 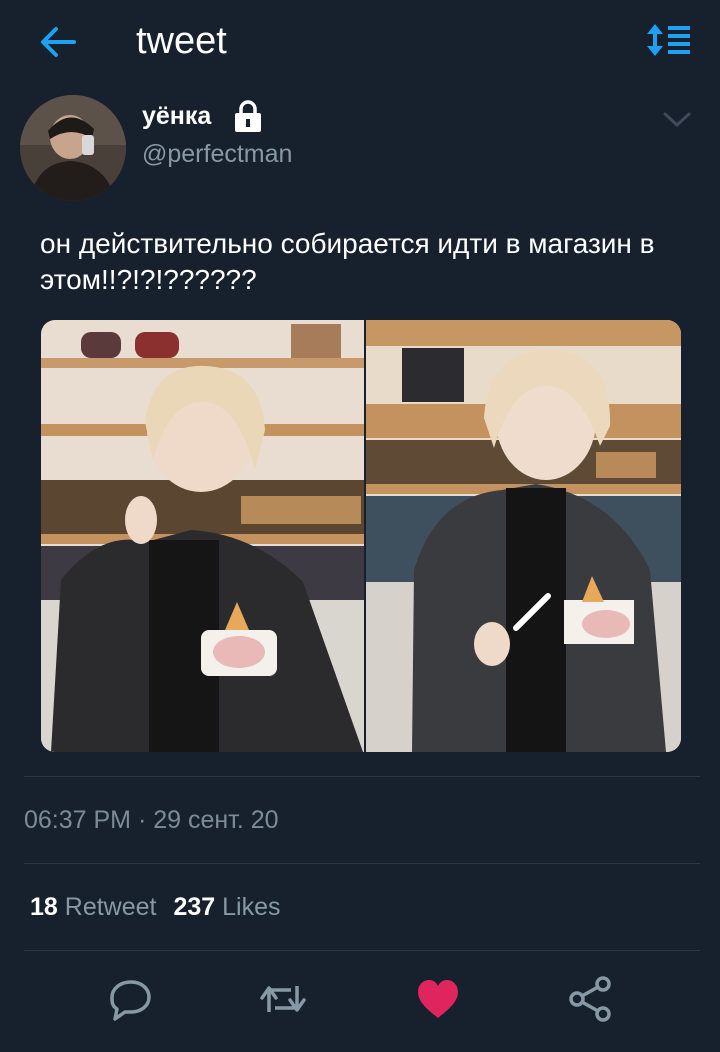 I want to click on arrow-left-icon, so click(x=58, y=42).